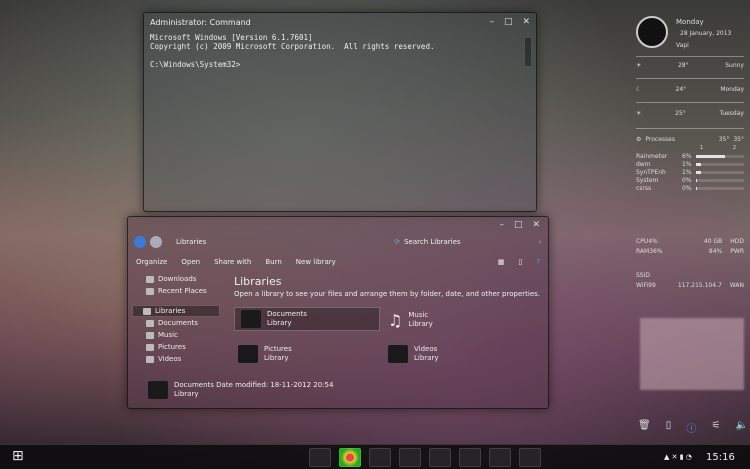 The height and width of the screenshot is (469, 750). I want to click on taskbar: ⊞ ▲ ✕ ▮ ◔ 15:16, so click(375, 456).